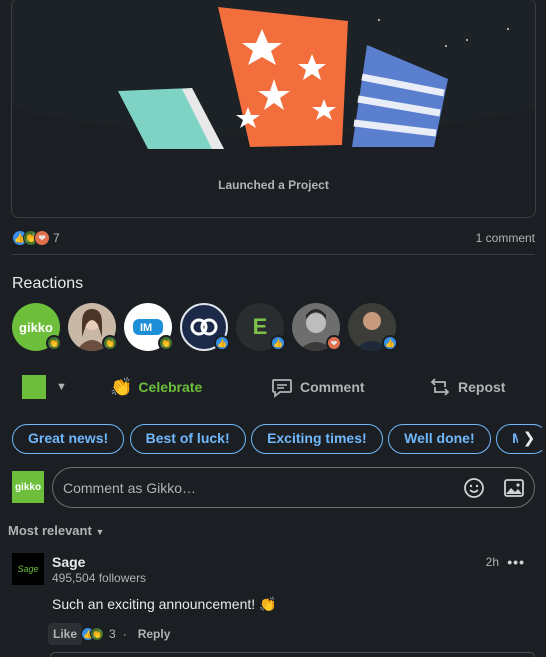 The image size is (546, 657). Describe the element at coordinates (146, 328) in the screenshot. I see `svg-text: IM` at that location.